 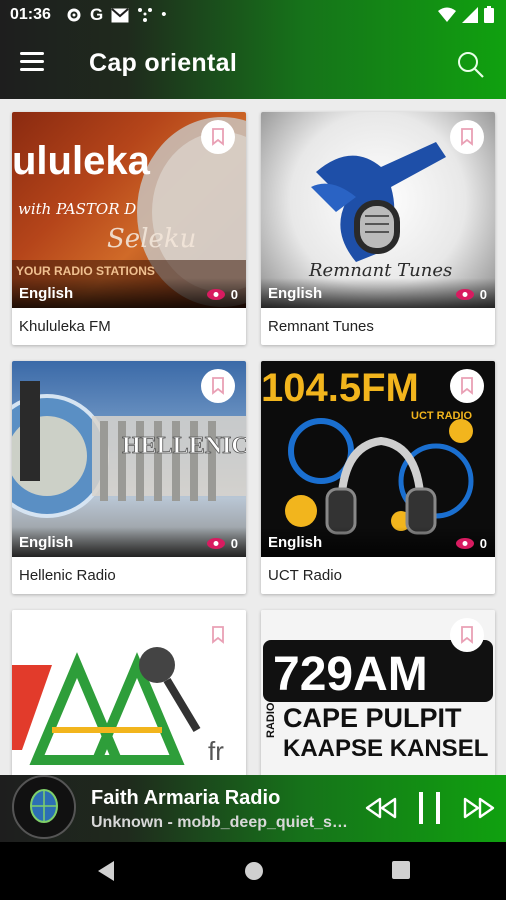 What do you see at coordinates (30, 14) in the screenshot?
I see `status-time: 01:36` at bounding box center [30, 14].